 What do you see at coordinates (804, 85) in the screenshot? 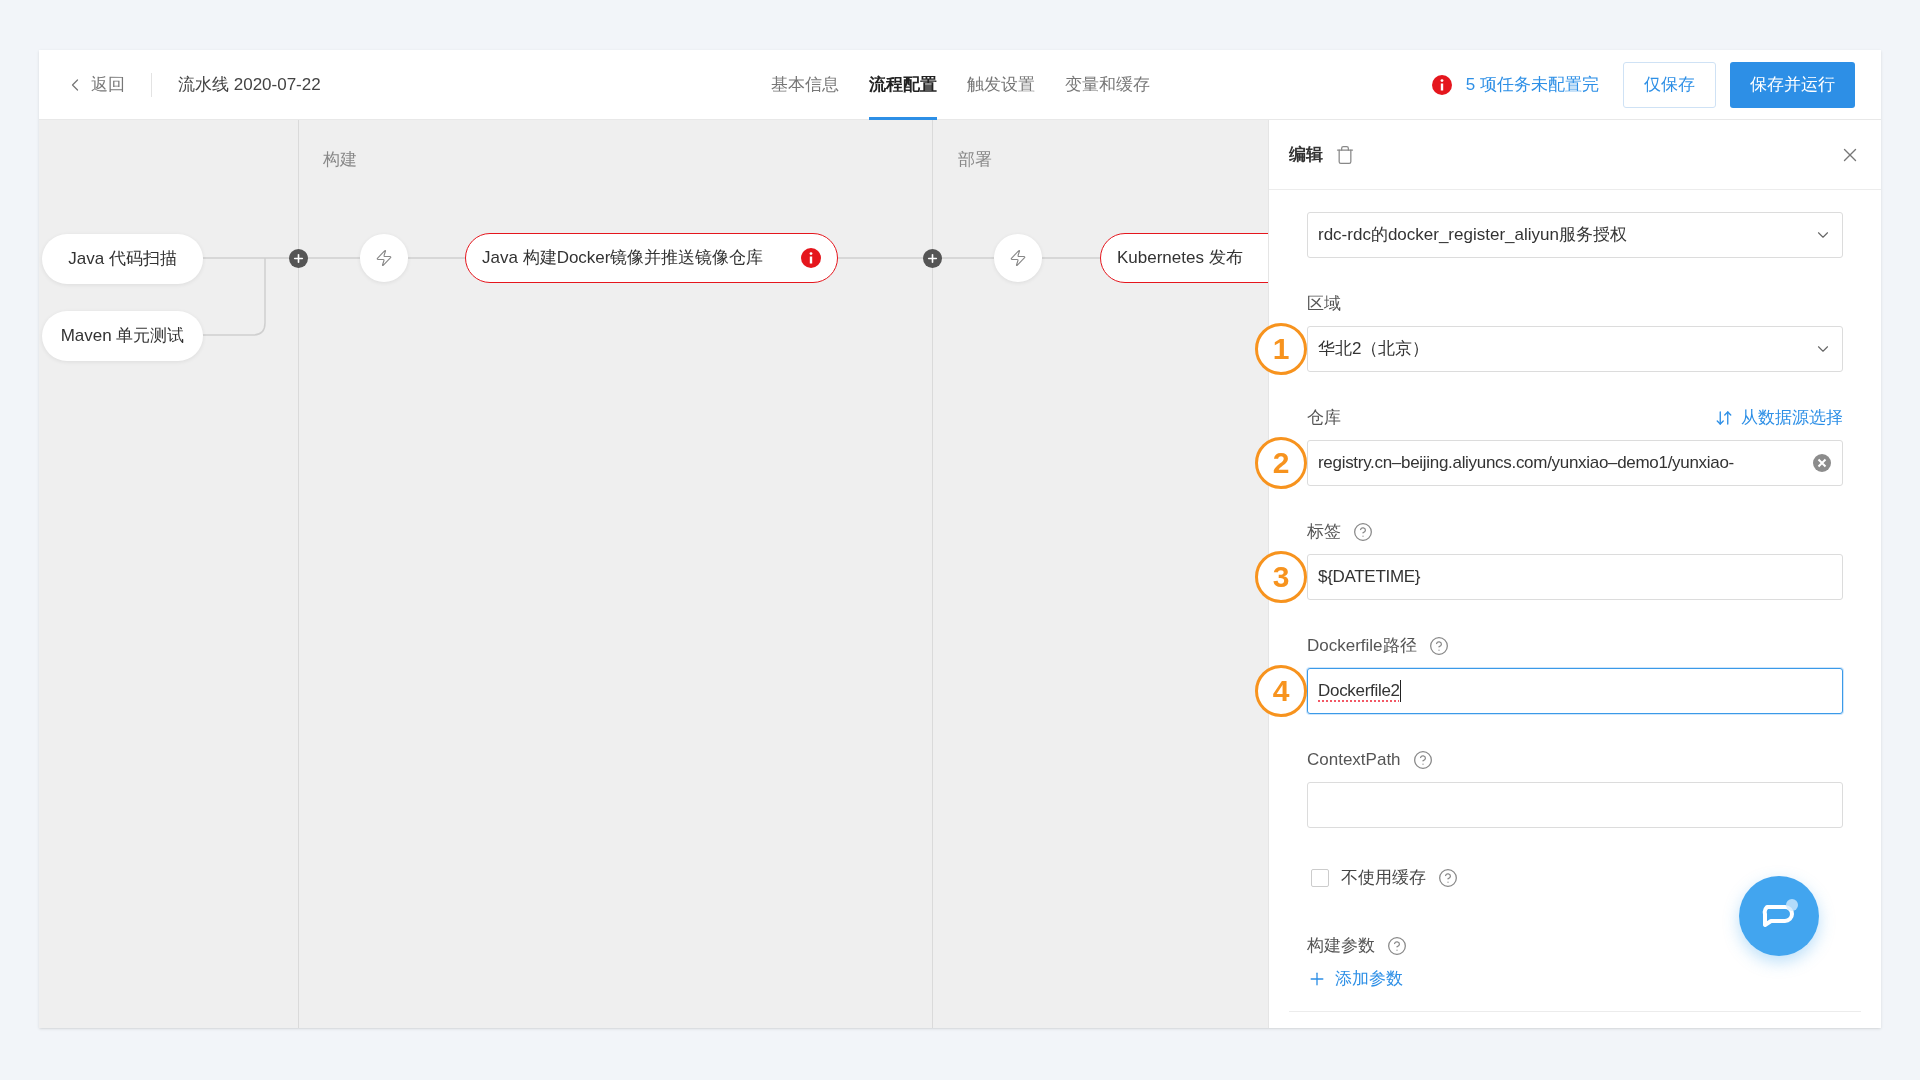
I see `tab: 基本信息` at bounding box center [804, 85].